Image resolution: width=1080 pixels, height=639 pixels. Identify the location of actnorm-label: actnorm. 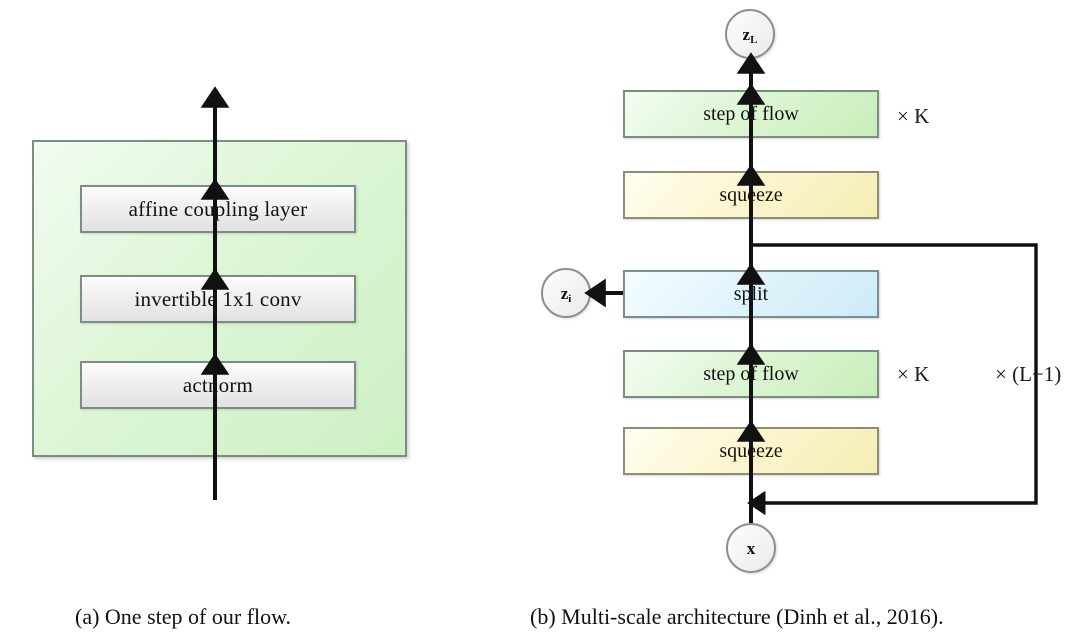
(218, 384).